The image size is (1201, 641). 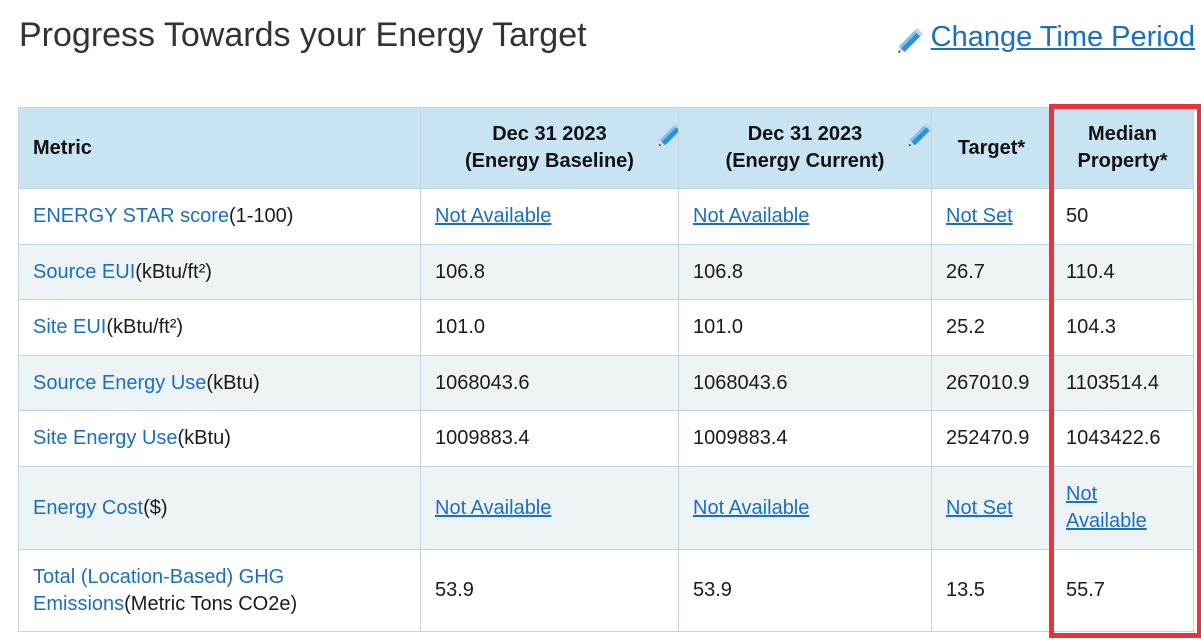 What do you see at coordinates (828, 148) in the screenshot?
I see `column-header-inner: Dec 31 2023 (Energy Current)` at bounding box center [828, 148].